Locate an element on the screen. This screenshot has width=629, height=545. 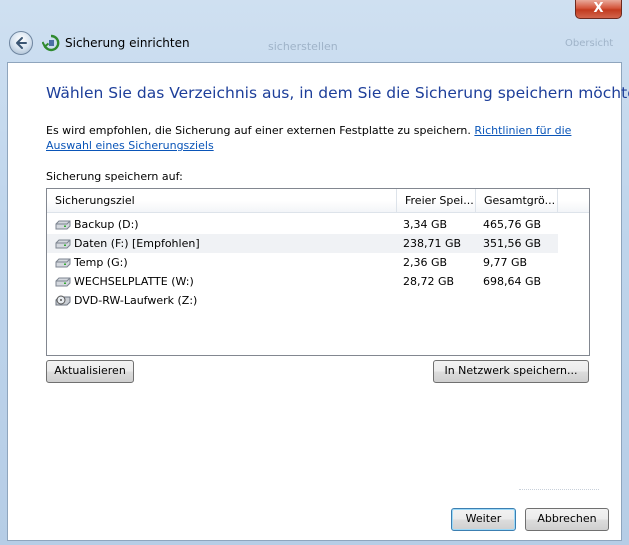
refresh-button: Aktualisieren is located at coordinates (90, 371).